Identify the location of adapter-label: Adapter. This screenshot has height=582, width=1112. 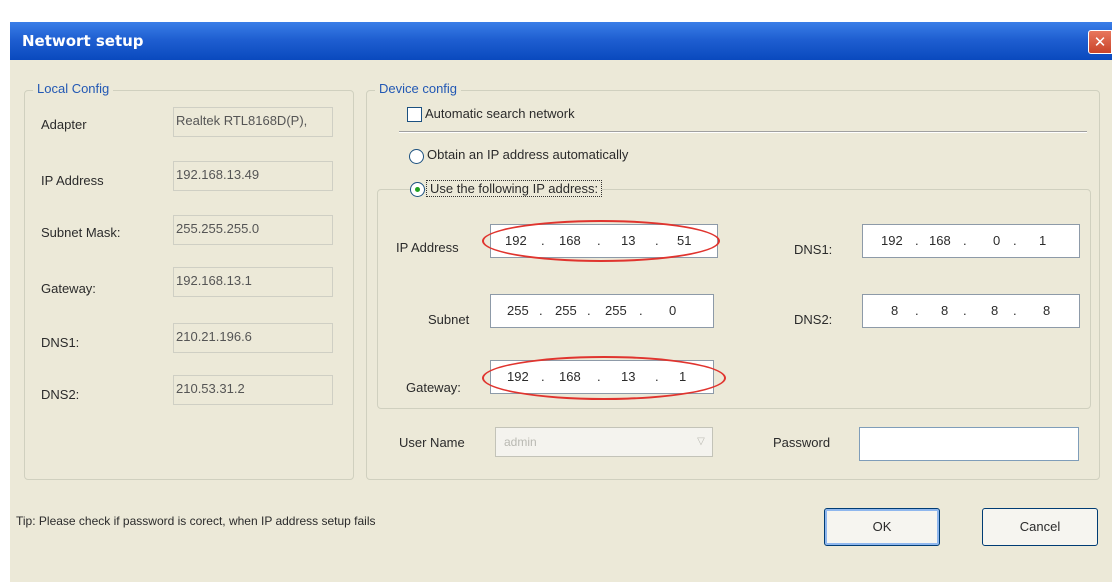
(64, 124).